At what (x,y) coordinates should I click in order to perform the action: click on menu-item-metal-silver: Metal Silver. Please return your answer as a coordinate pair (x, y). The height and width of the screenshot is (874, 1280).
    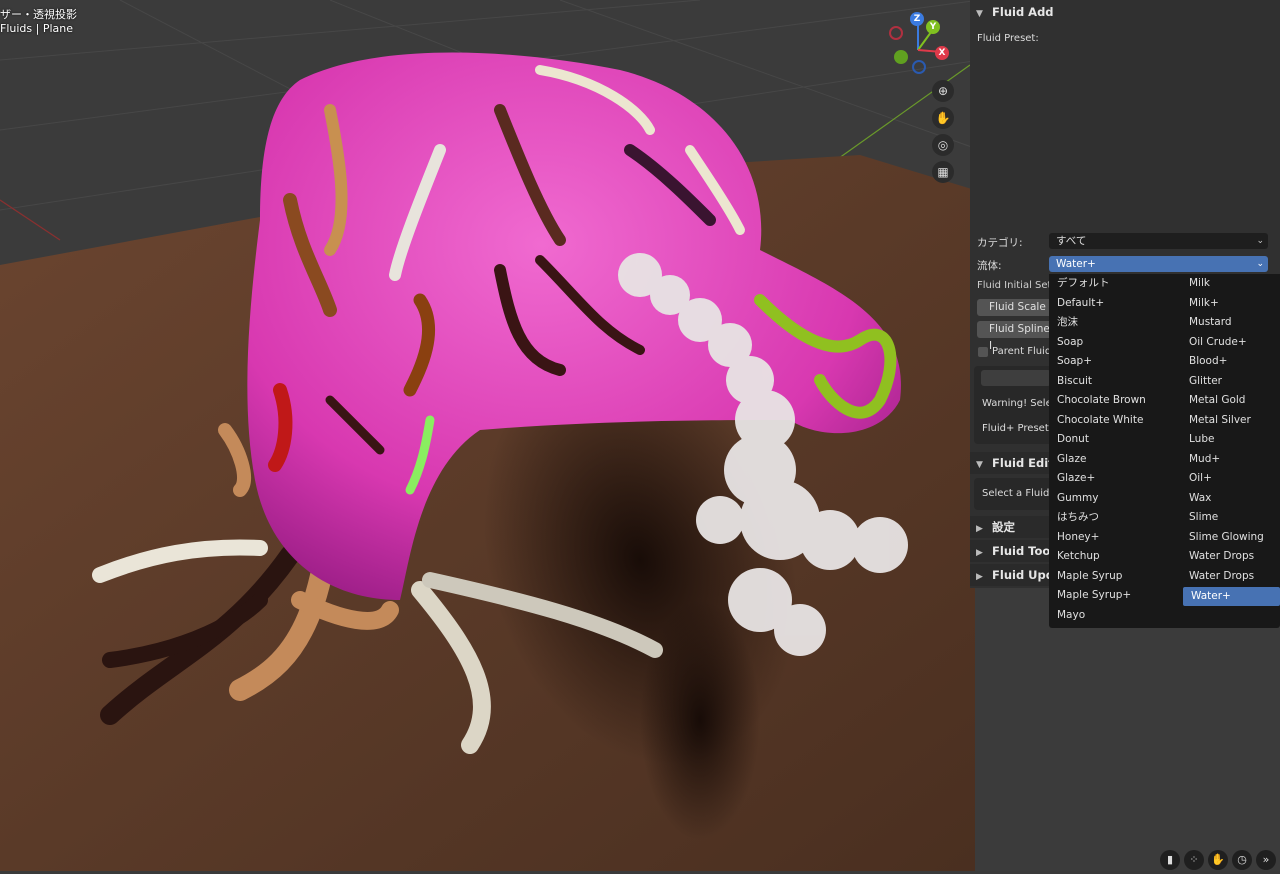
    Looking at the image, I should click on (1229, 420).